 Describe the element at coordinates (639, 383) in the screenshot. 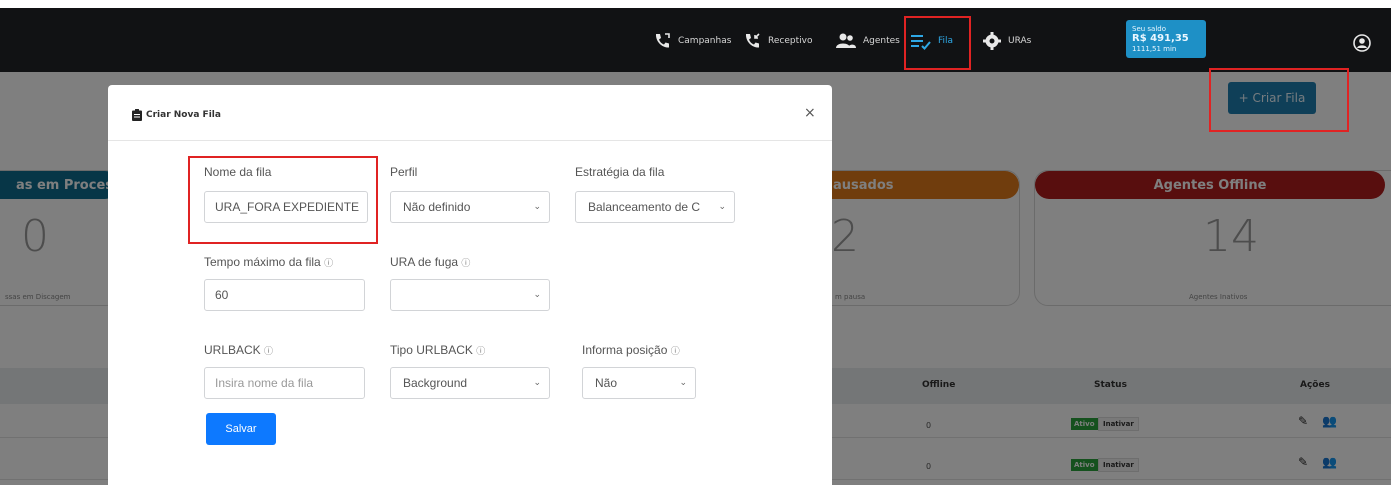

I see `inform-position-select: Não ⌄` at that location.